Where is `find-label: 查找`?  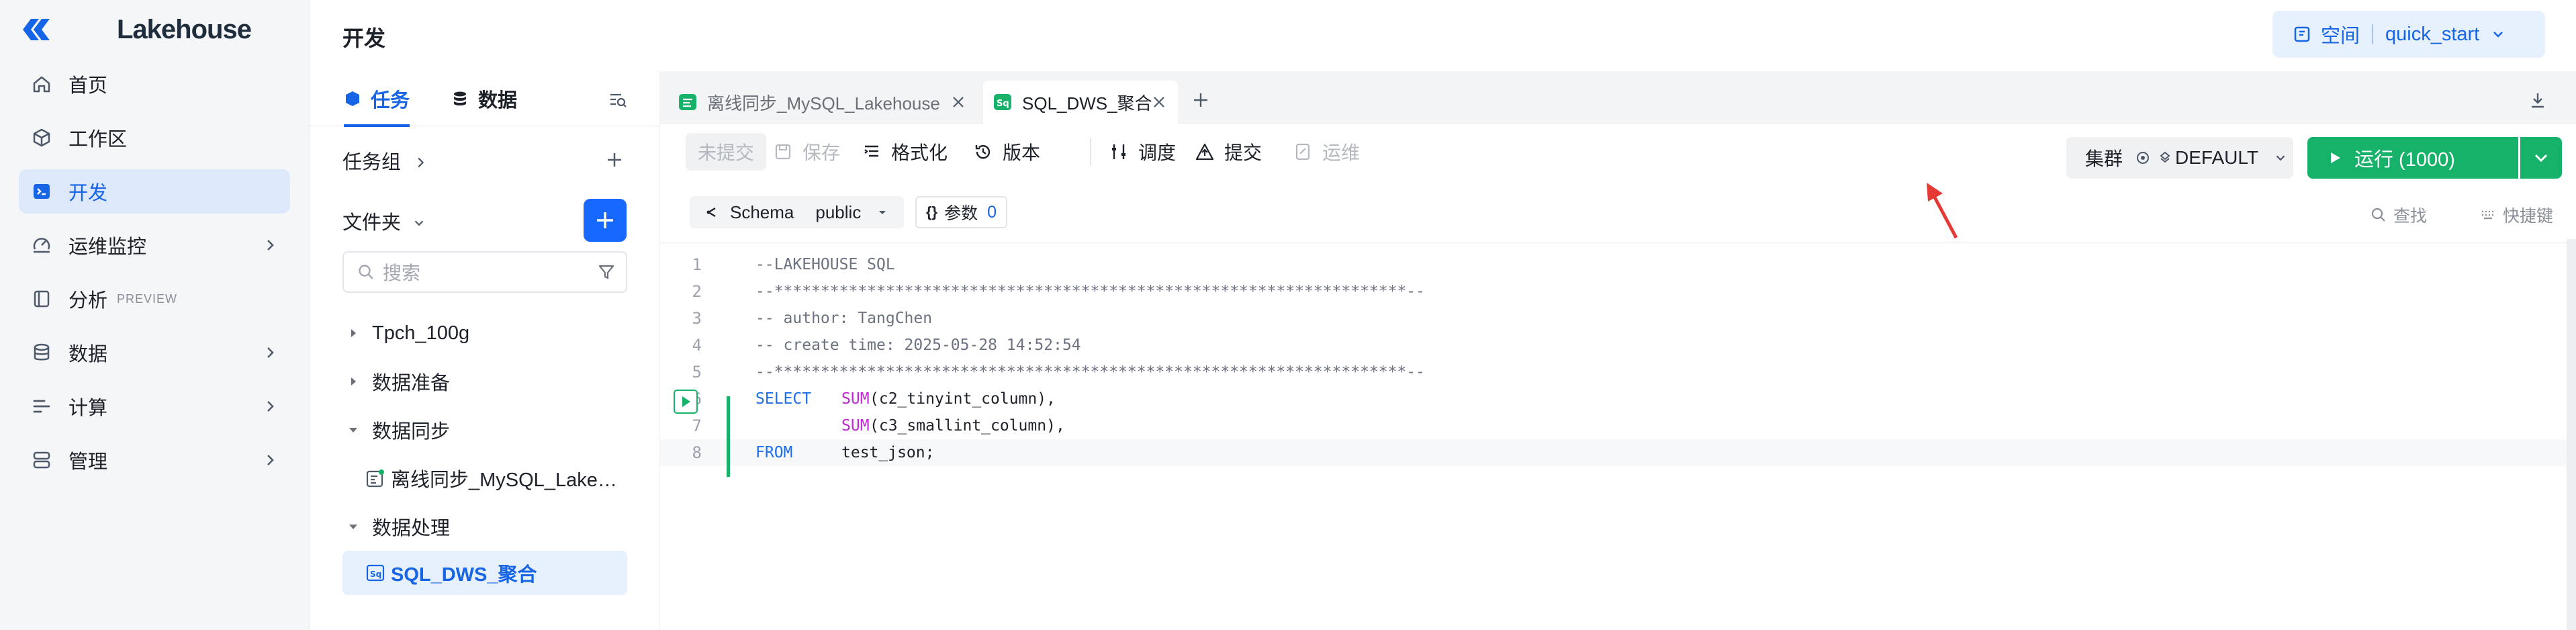
find-label: 查找 is located at coordinates (2410, 216).